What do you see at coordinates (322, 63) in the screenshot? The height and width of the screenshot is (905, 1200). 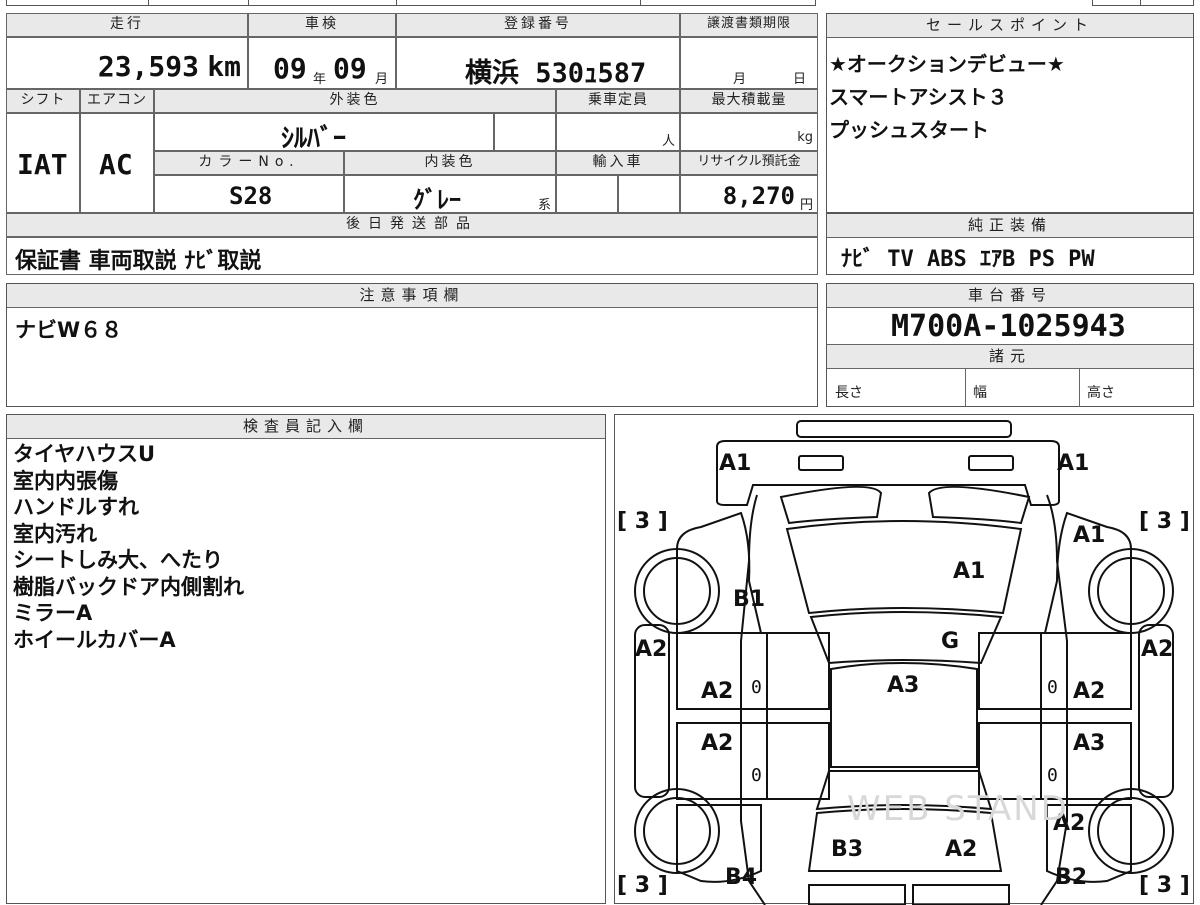 I see `inspection-cell: 09 年 09 月` at bounding box center [322, 63].